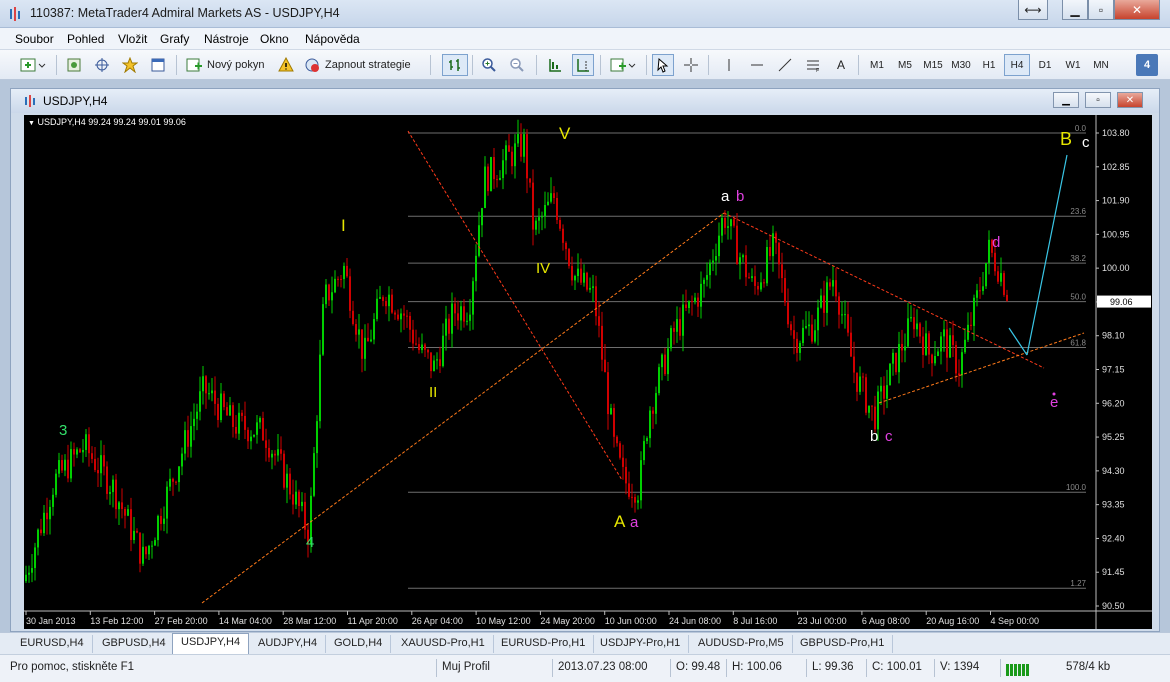 This screenshot has height=682, width=1170. I want to click on minimize-button: ▁, so click(1075, 10).